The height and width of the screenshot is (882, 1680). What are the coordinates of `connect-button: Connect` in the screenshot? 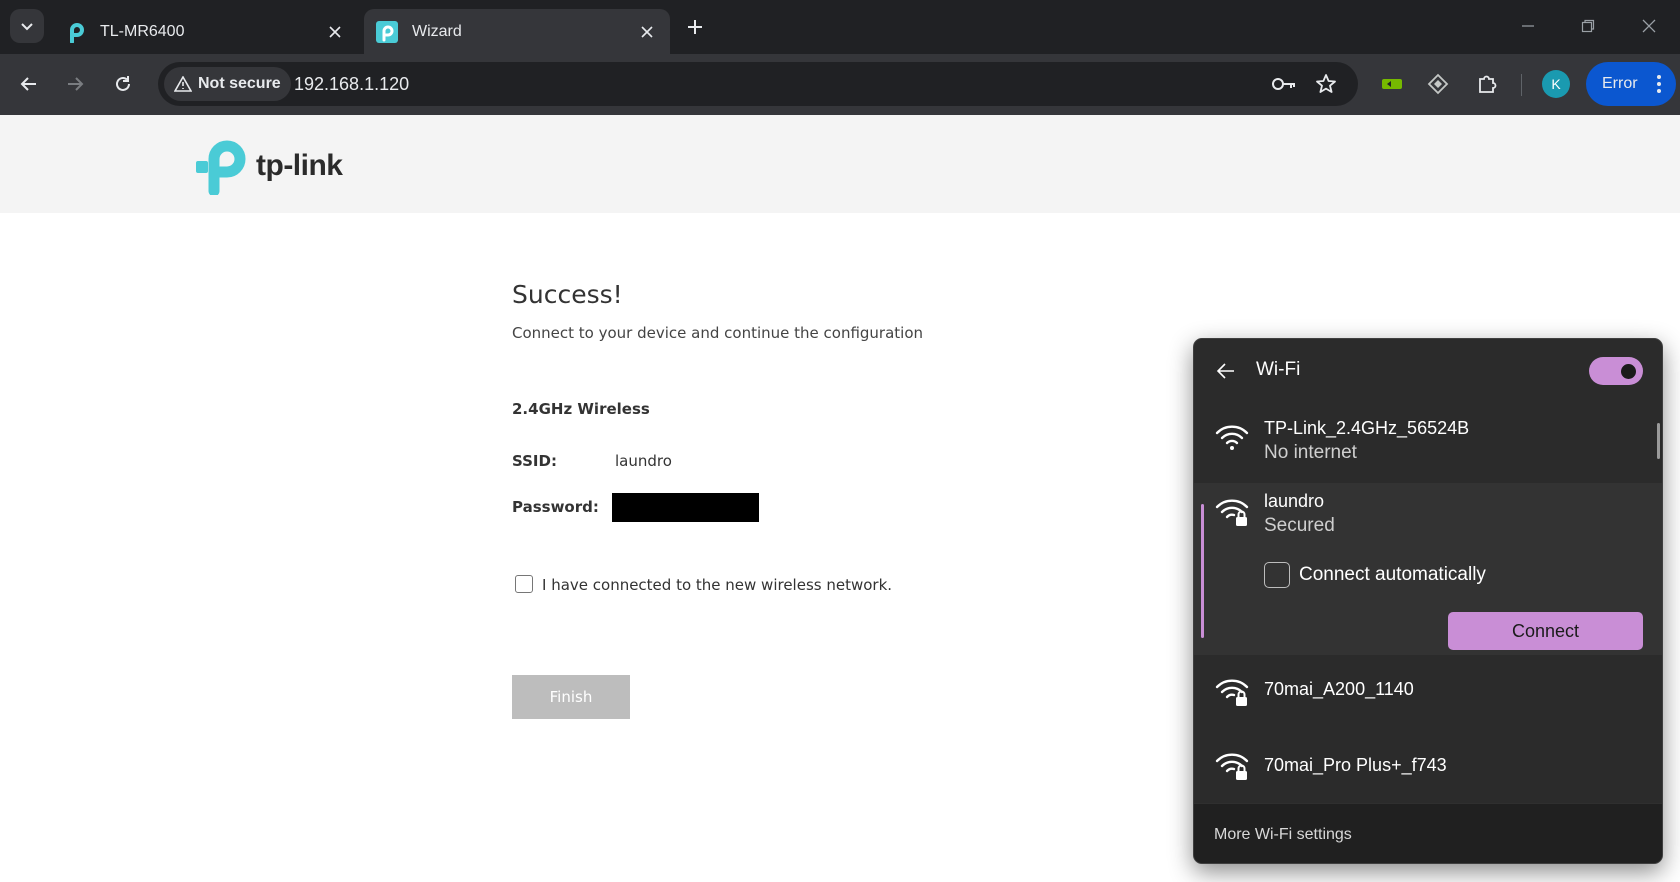 It's located at (1545, 631).